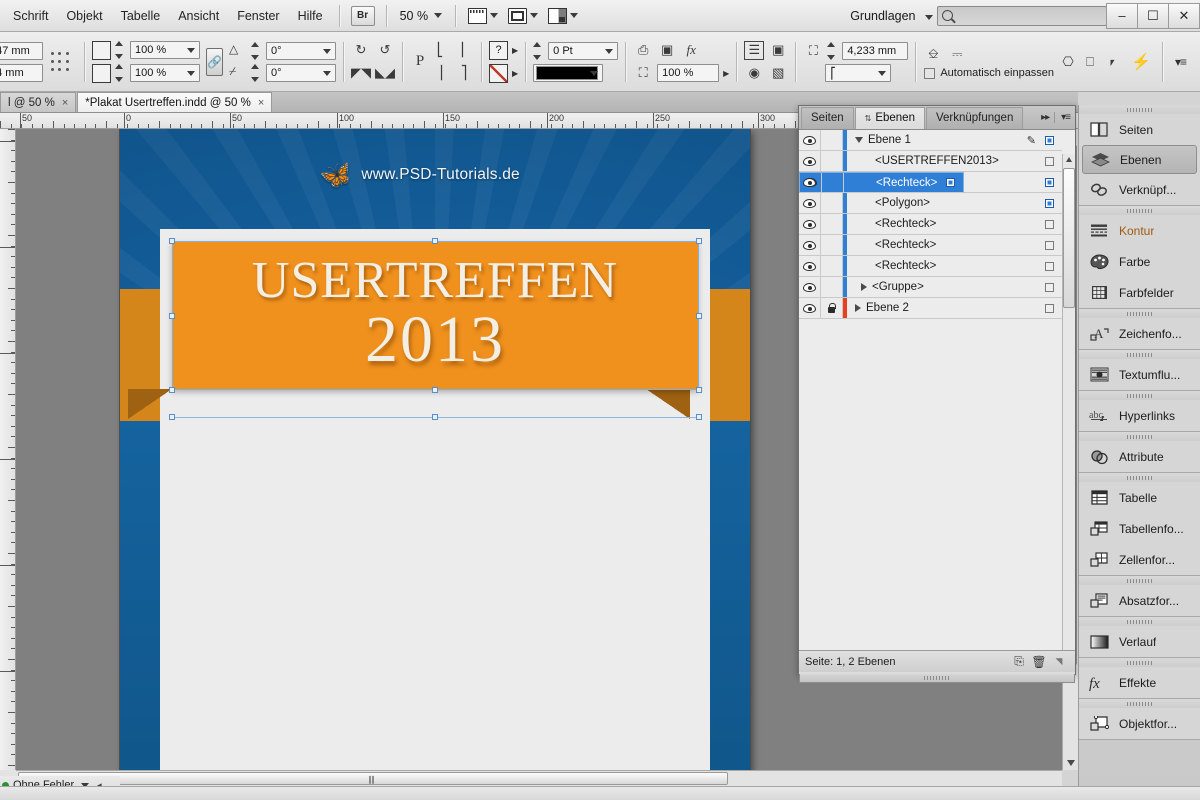 This screenshot has width=1200, height=800. What do you see at coordinates (120, 73) in the screenshot?
I see `scale-y-stepper` at bounding box center [120, 73].